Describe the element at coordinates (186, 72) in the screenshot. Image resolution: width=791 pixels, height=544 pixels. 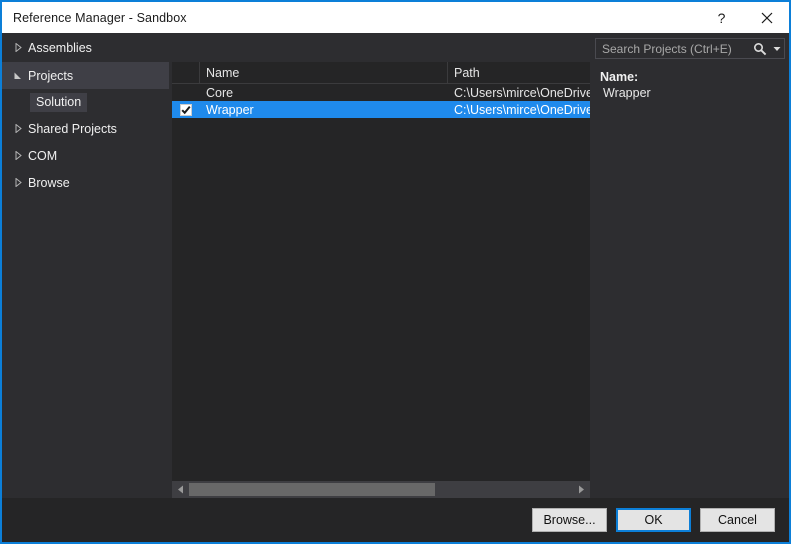
I see `column-header-checkbox` at that location.